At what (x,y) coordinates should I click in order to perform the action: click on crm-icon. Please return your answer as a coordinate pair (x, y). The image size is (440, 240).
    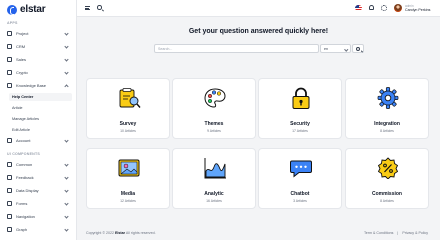
    Looking at the image, I should click on (9, 46).